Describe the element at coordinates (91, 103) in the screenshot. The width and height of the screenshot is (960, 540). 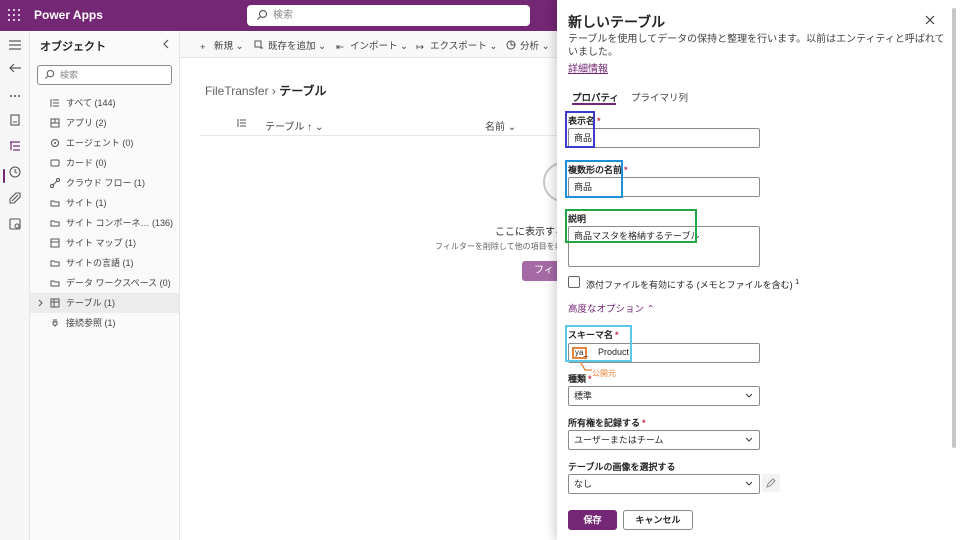
I see `object-item-label: すべて (144)` at that location.